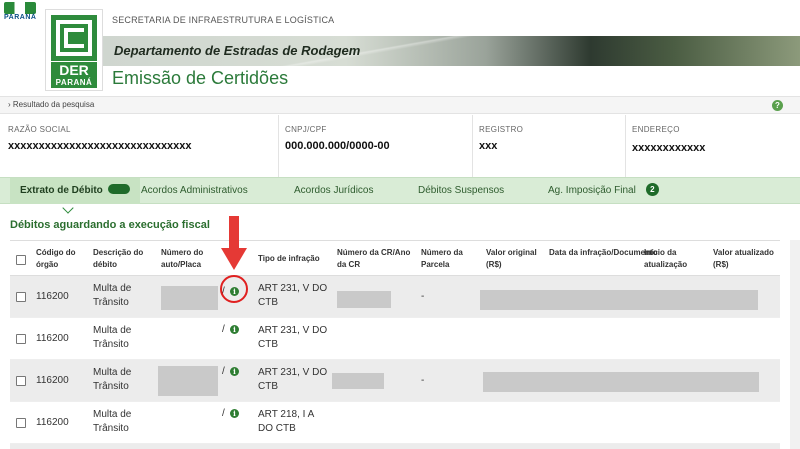 The height and width of the screenshot is (449, 800). What do you see at coordinates (118, 189) in the screenshot?
I see `active-pill-icon` at bounding box center [118, 189].